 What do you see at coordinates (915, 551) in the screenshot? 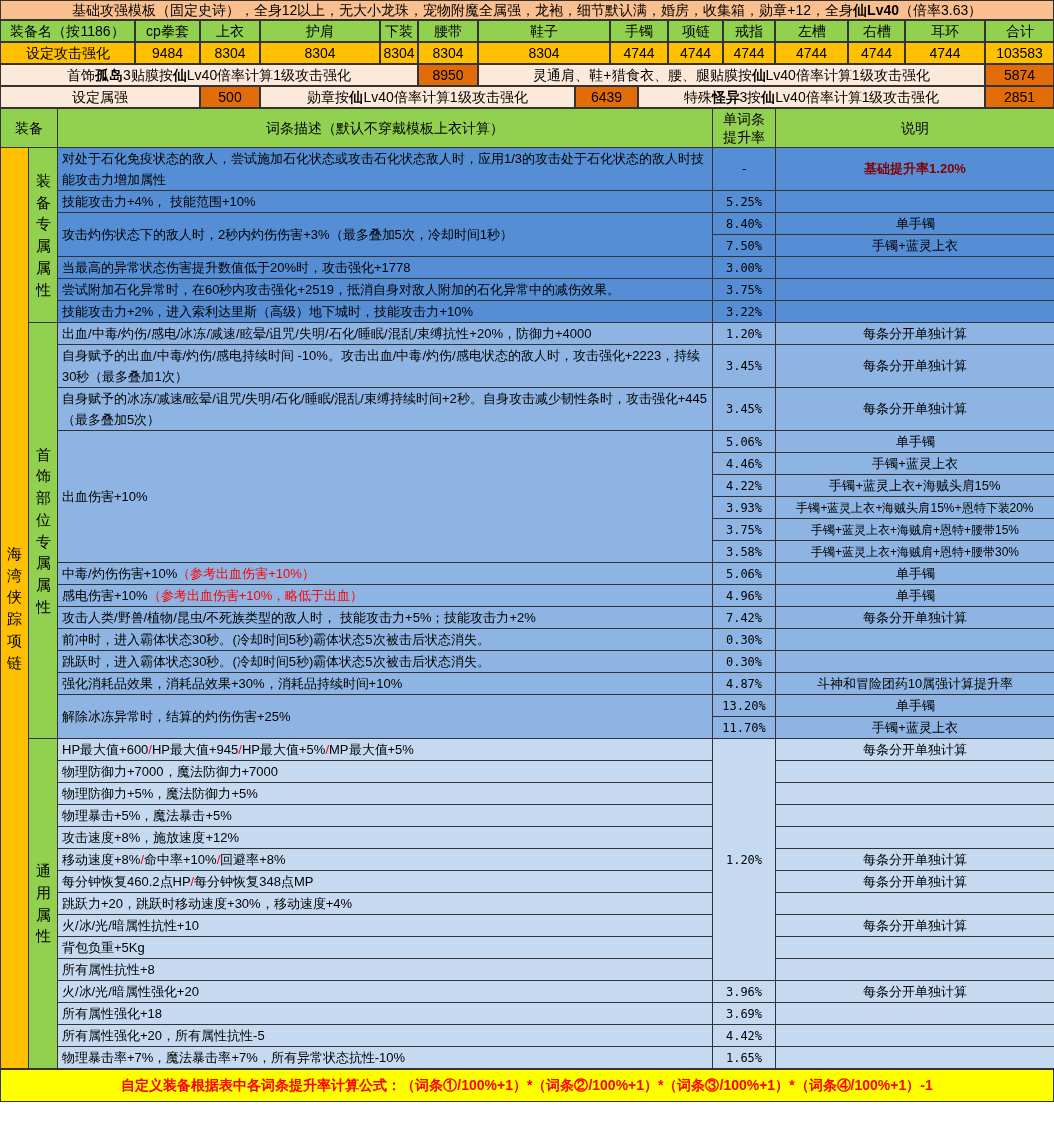
I see `note-text: 手镯+蓝灵上衣+海贼肩+恩特+腰带30%` at bounding box center [915, 551].